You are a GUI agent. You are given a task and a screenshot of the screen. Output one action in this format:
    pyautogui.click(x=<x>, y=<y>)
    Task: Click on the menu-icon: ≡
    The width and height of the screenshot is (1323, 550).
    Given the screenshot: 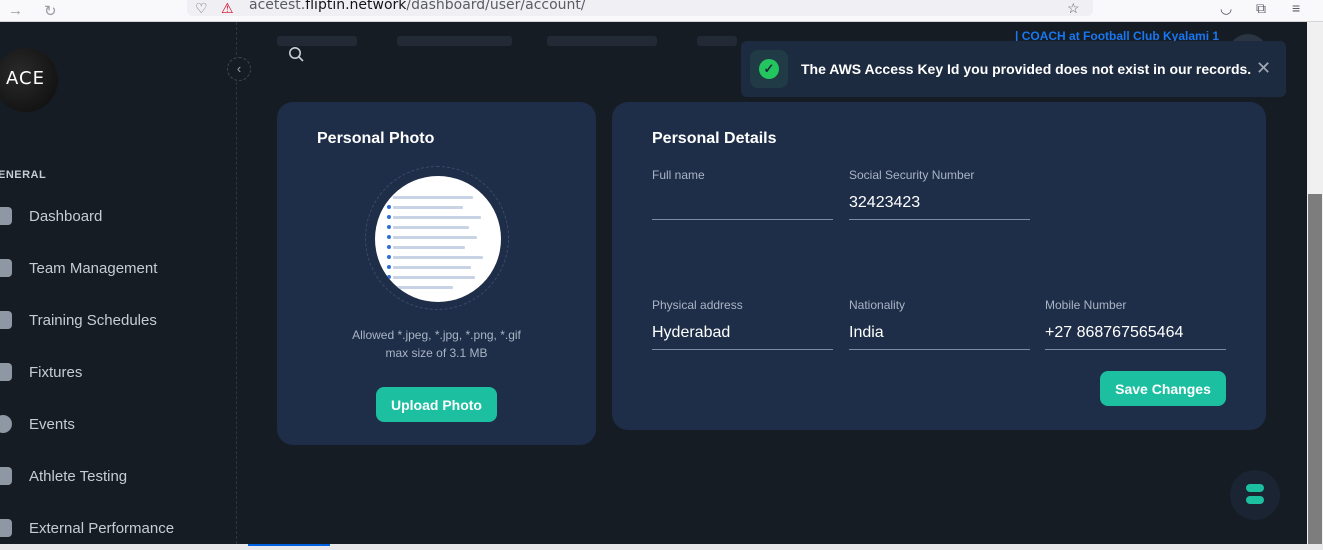 What is the action you would take?
    pyautogui.click(x=1296, y=8)
    